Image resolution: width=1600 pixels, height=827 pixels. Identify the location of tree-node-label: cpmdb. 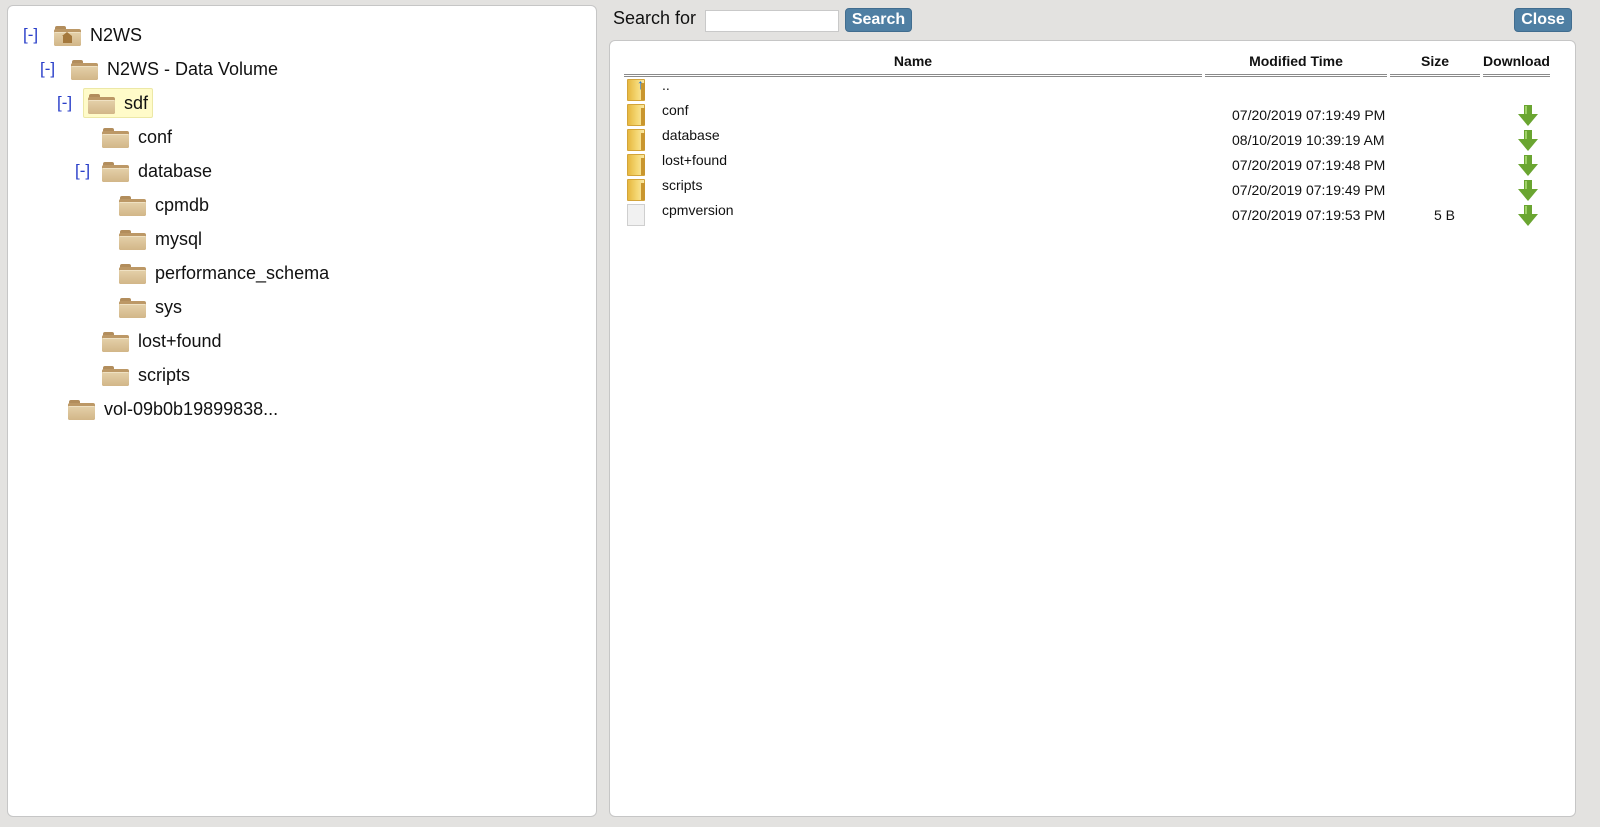
(182, 204).